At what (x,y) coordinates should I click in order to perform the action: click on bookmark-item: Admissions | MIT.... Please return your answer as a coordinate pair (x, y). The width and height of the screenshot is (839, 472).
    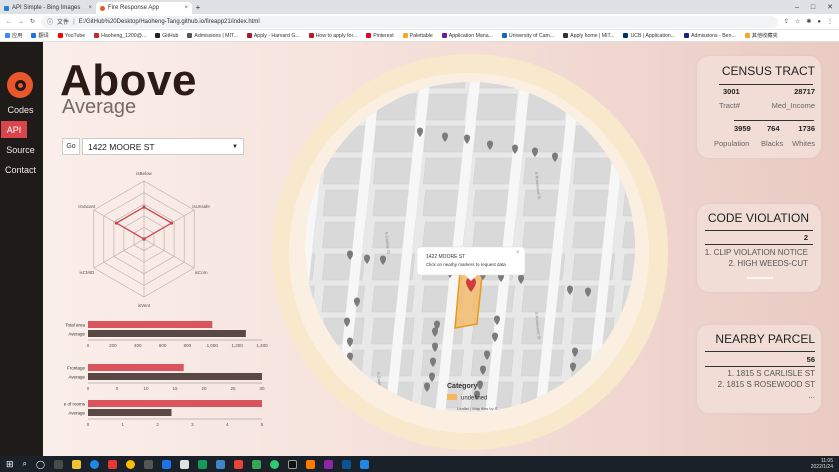
    Looking at the image, I should click on (212, 36).